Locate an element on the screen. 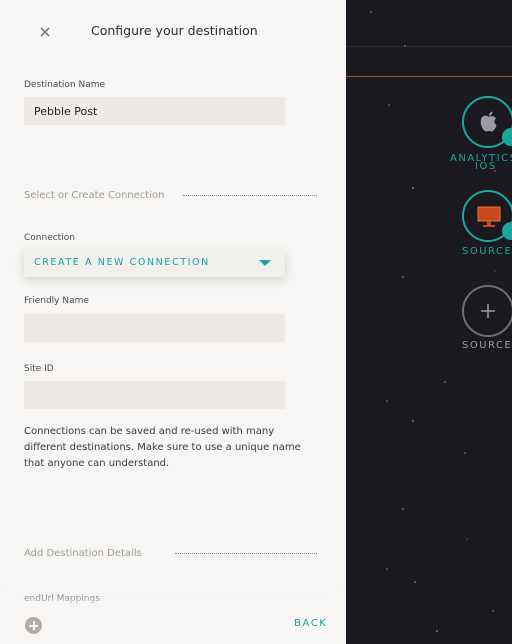 This screenshot has height=644, width=512. source-node-label: SOURCE is located at coordinates (487, 251).